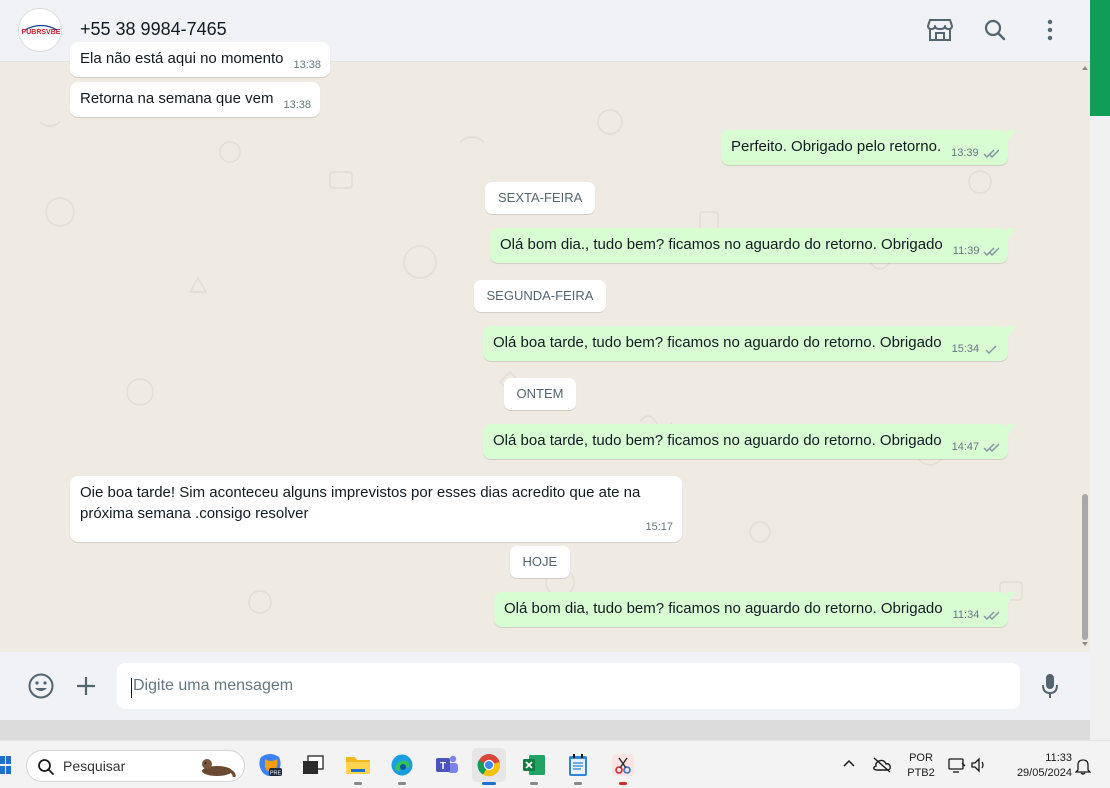  Describe the element at coordinates (578, 766) in the screenshot. I see `notepad-icon` at that location.